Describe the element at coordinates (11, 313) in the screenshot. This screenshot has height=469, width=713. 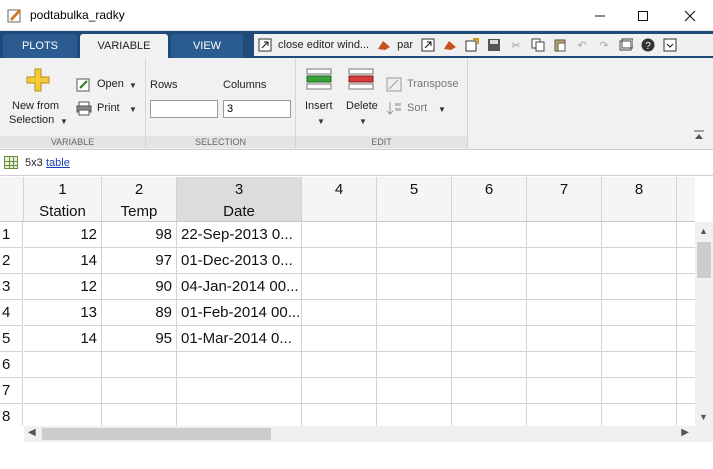
I see `row-header: 4` at that location.